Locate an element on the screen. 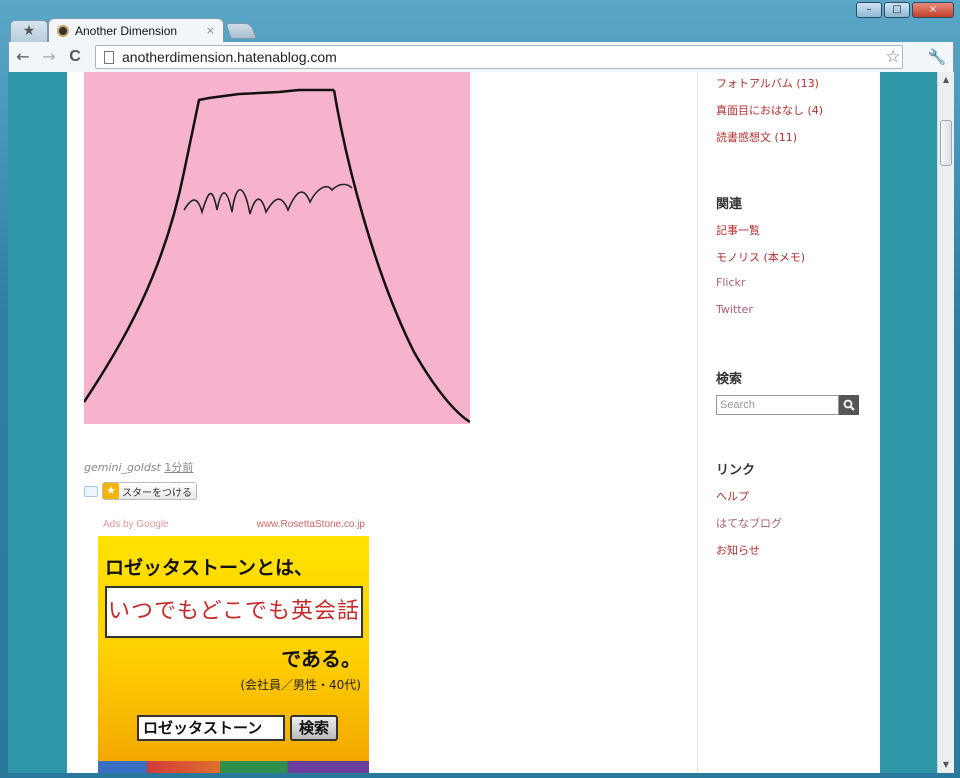 The width and height of the screenshot is (960, 778). tab-strip: ★ Another Dimension × is located at coordinates (480, 28).